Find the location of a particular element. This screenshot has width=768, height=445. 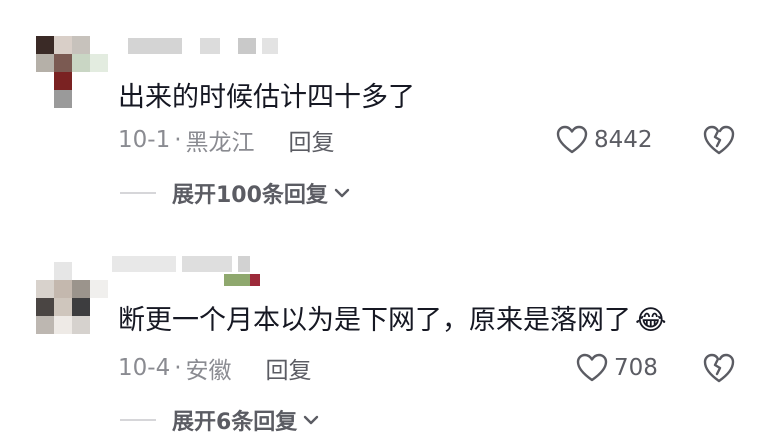

like-count: 8442 is located at coordinates (623, 140).